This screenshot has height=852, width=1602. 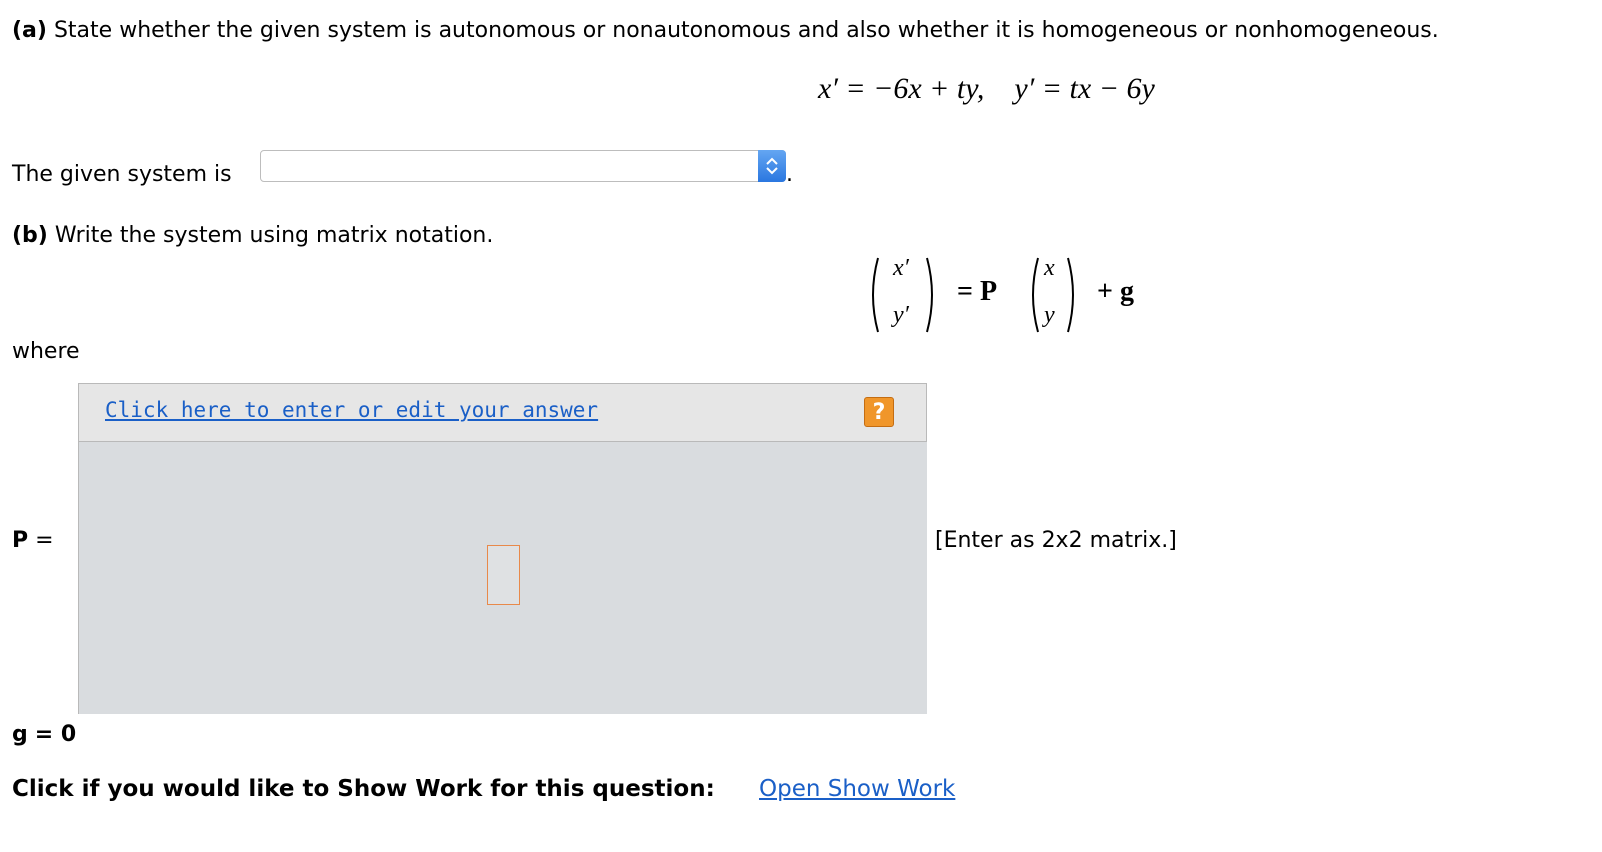 I want to click on system-equation: x′ = −6x + ty, y′ = tx − 6y, so click(x=986, y=88).